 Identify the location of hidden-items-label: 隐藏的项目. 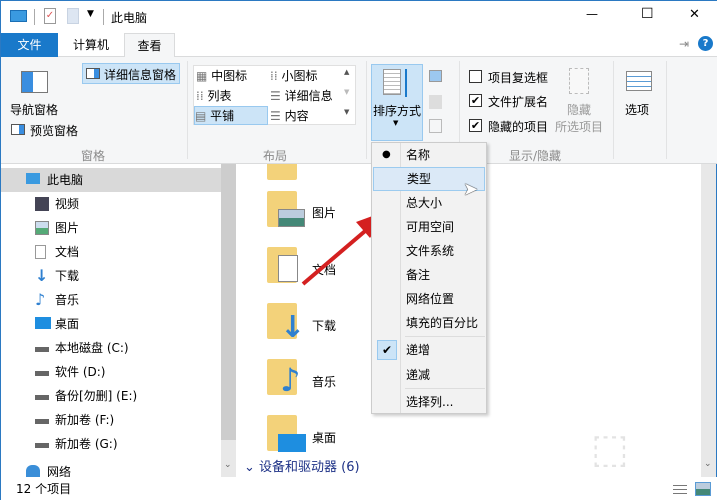
(518, 127).